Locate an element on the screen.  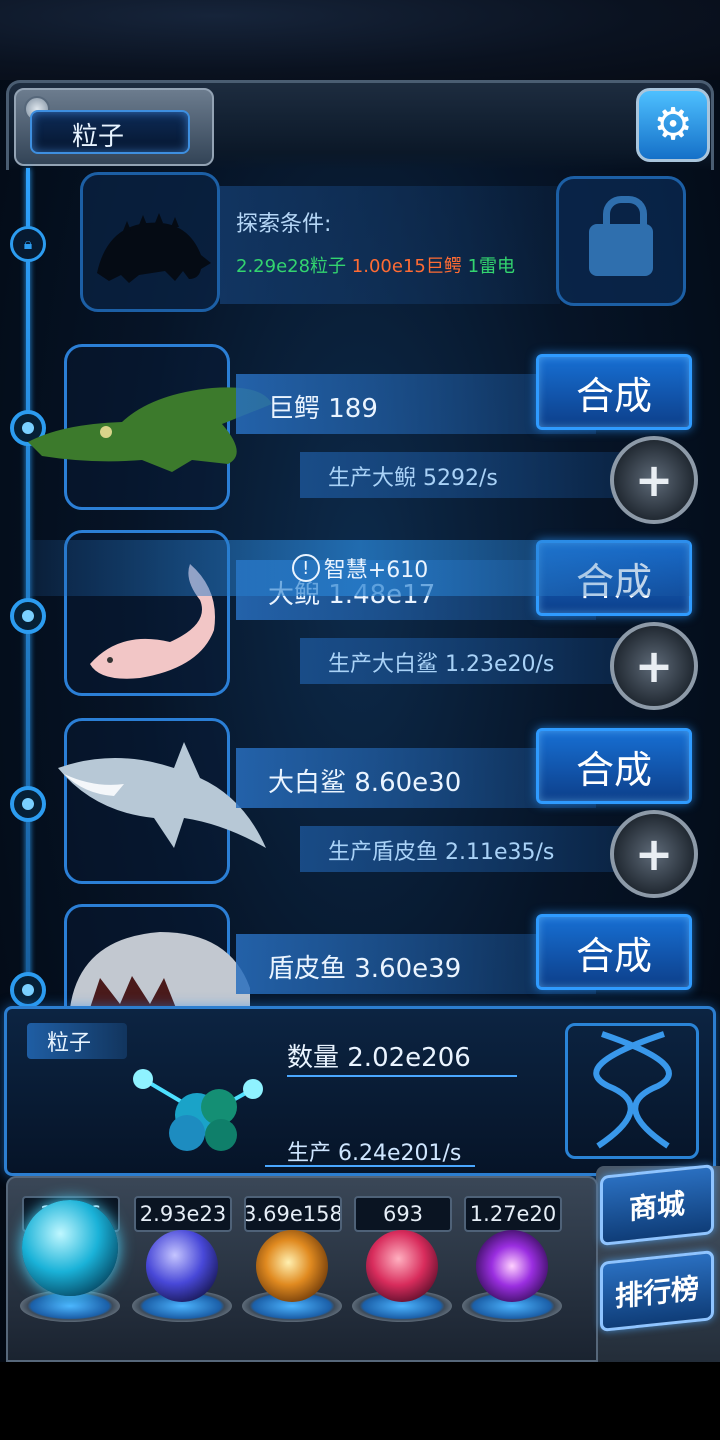
creature-row: 巨鳄 189 生产大鲵 5292/s 合成 + is located at coordinates (364, 434).